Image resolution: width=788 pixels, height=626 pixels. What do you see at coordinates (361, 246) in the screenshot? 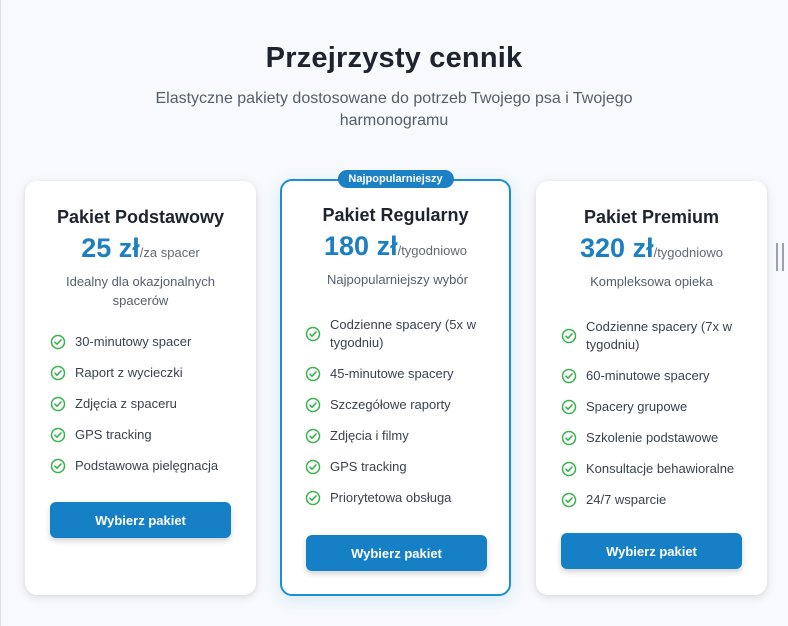
I see `plan-price: 180 zł` at bounding box center [361, 246].